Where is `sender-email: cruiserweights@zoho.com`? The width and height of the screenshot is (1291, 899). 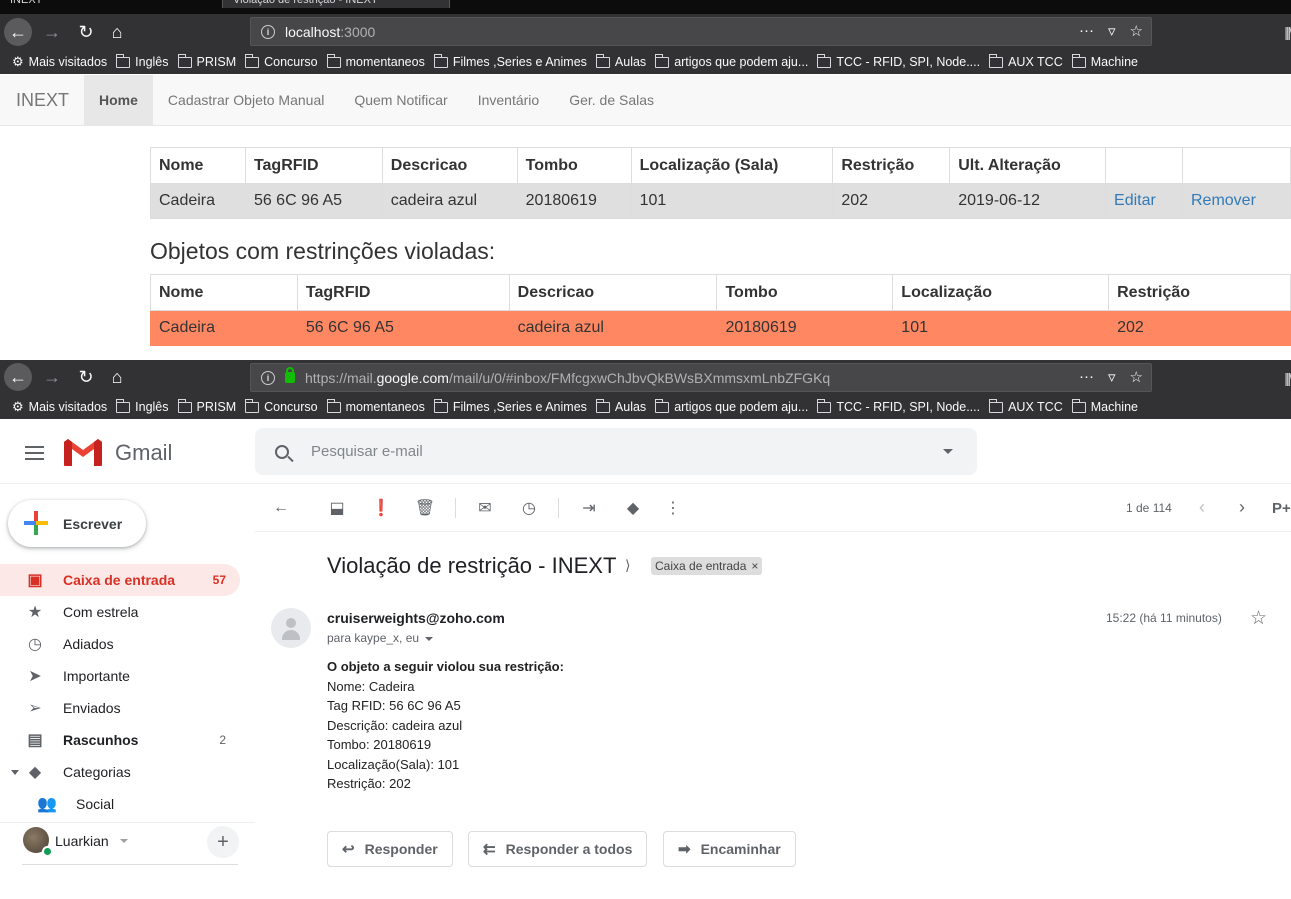
sender-email: cruiserweights@zoho.com is located at coordinates (416, 618).